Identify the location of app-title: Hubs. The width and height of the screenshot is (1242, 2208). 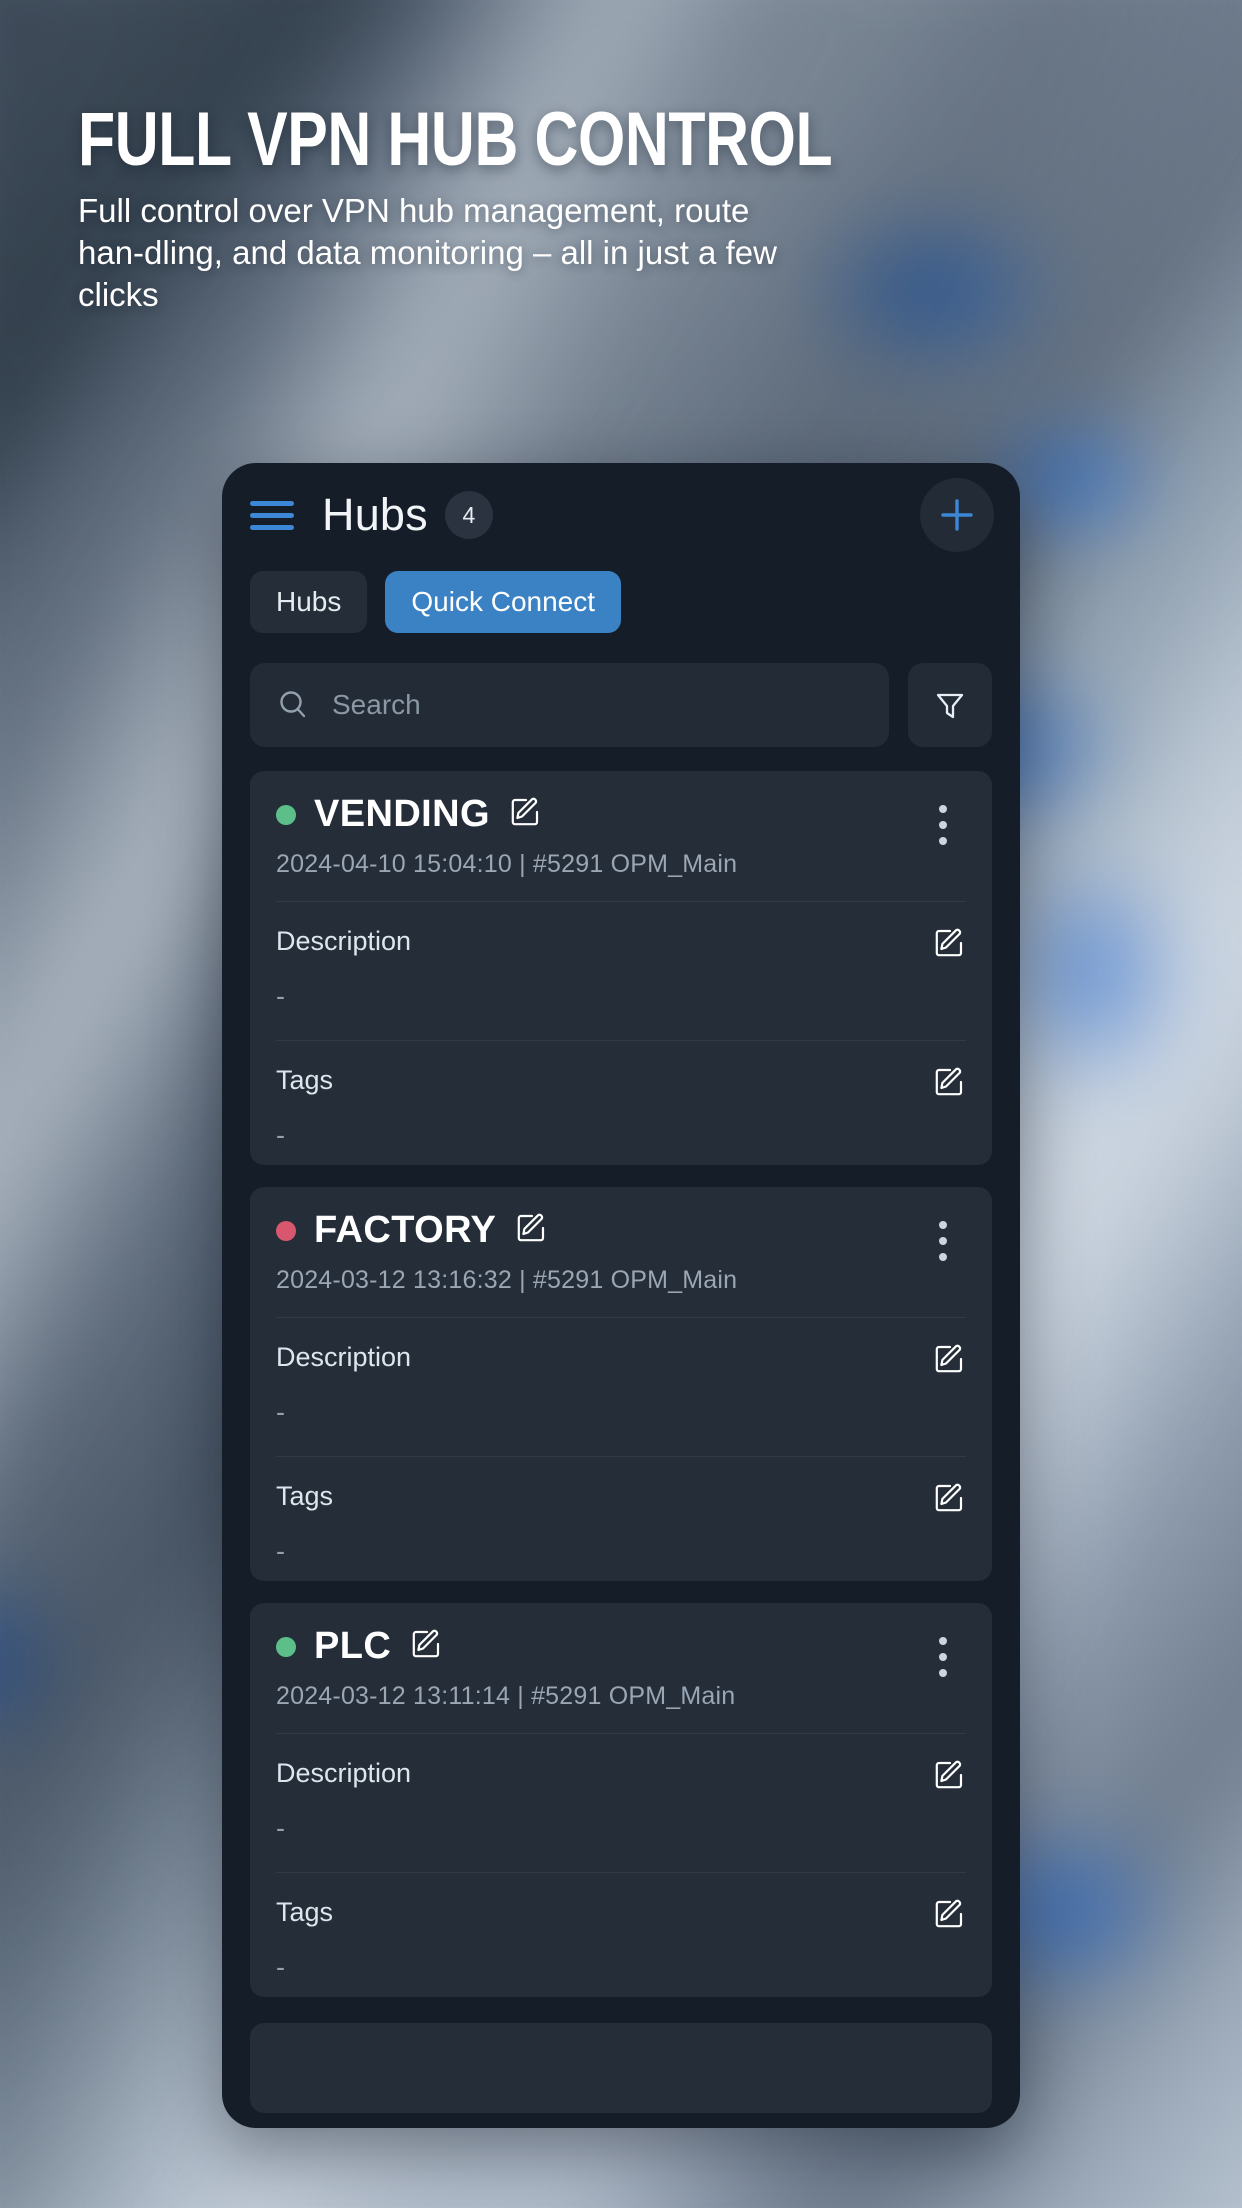
(375, 514).